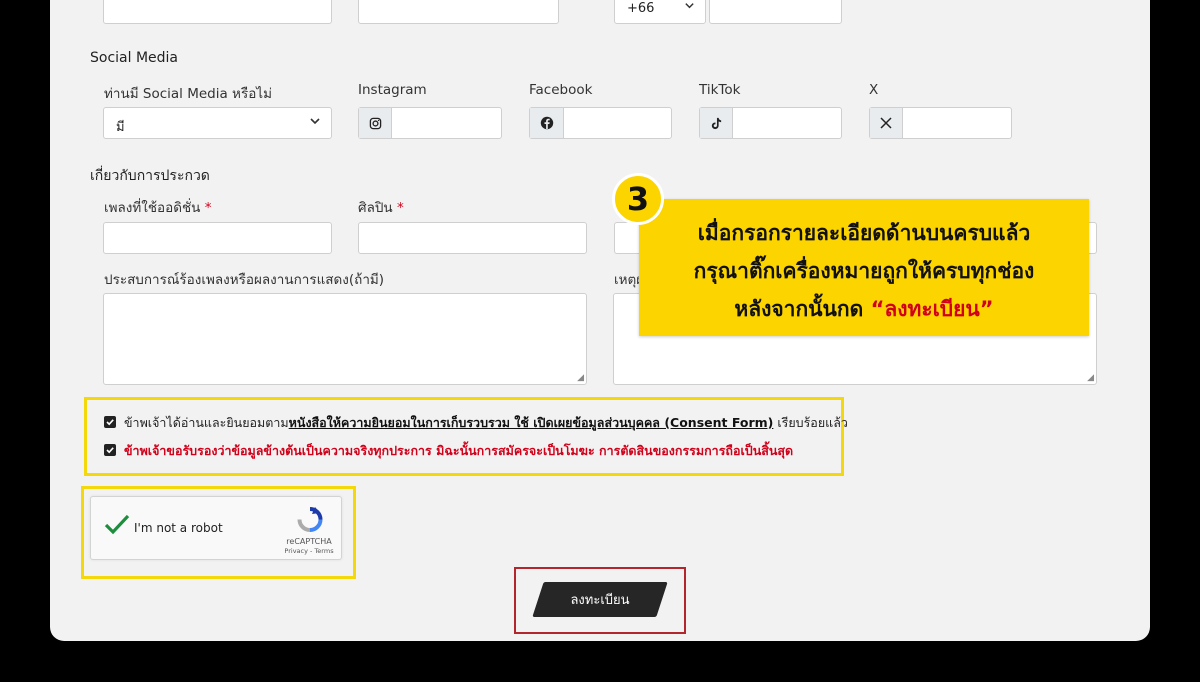 This screenshot has height=682, width=1200. I want to click on tiktok-label: TikTok, so click(720, 90).